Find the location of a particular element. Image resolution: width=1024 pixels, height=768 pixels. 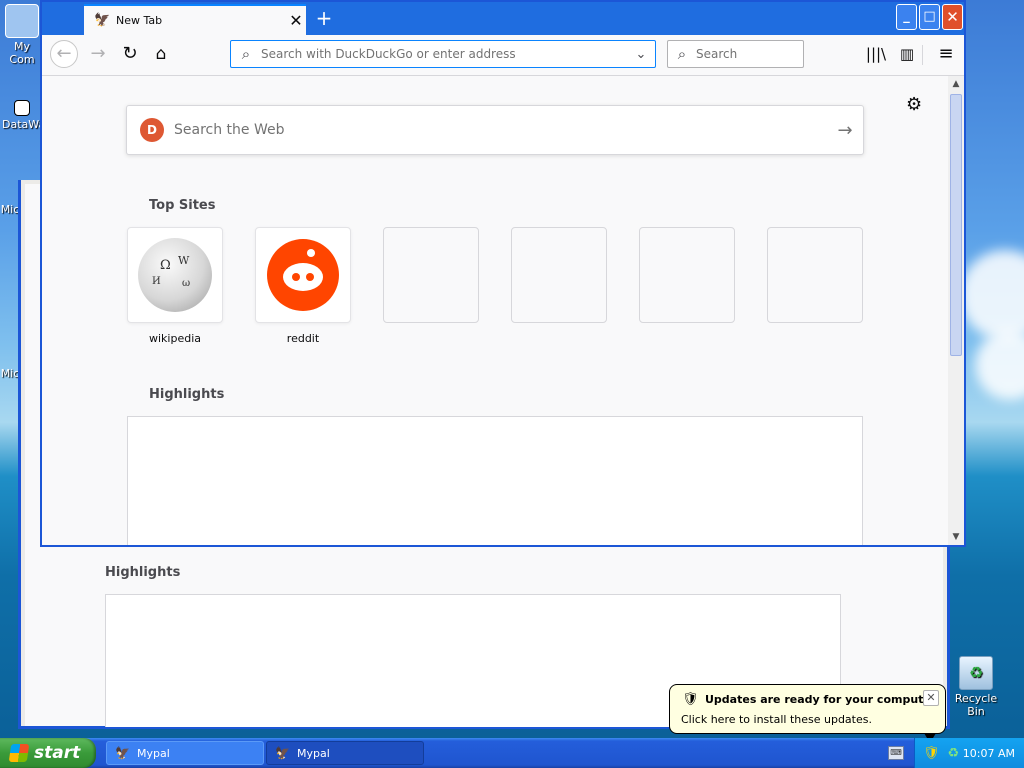

taskbar-button-mypal-1: 🦅 Mypal is located at coordinates (185, 753).